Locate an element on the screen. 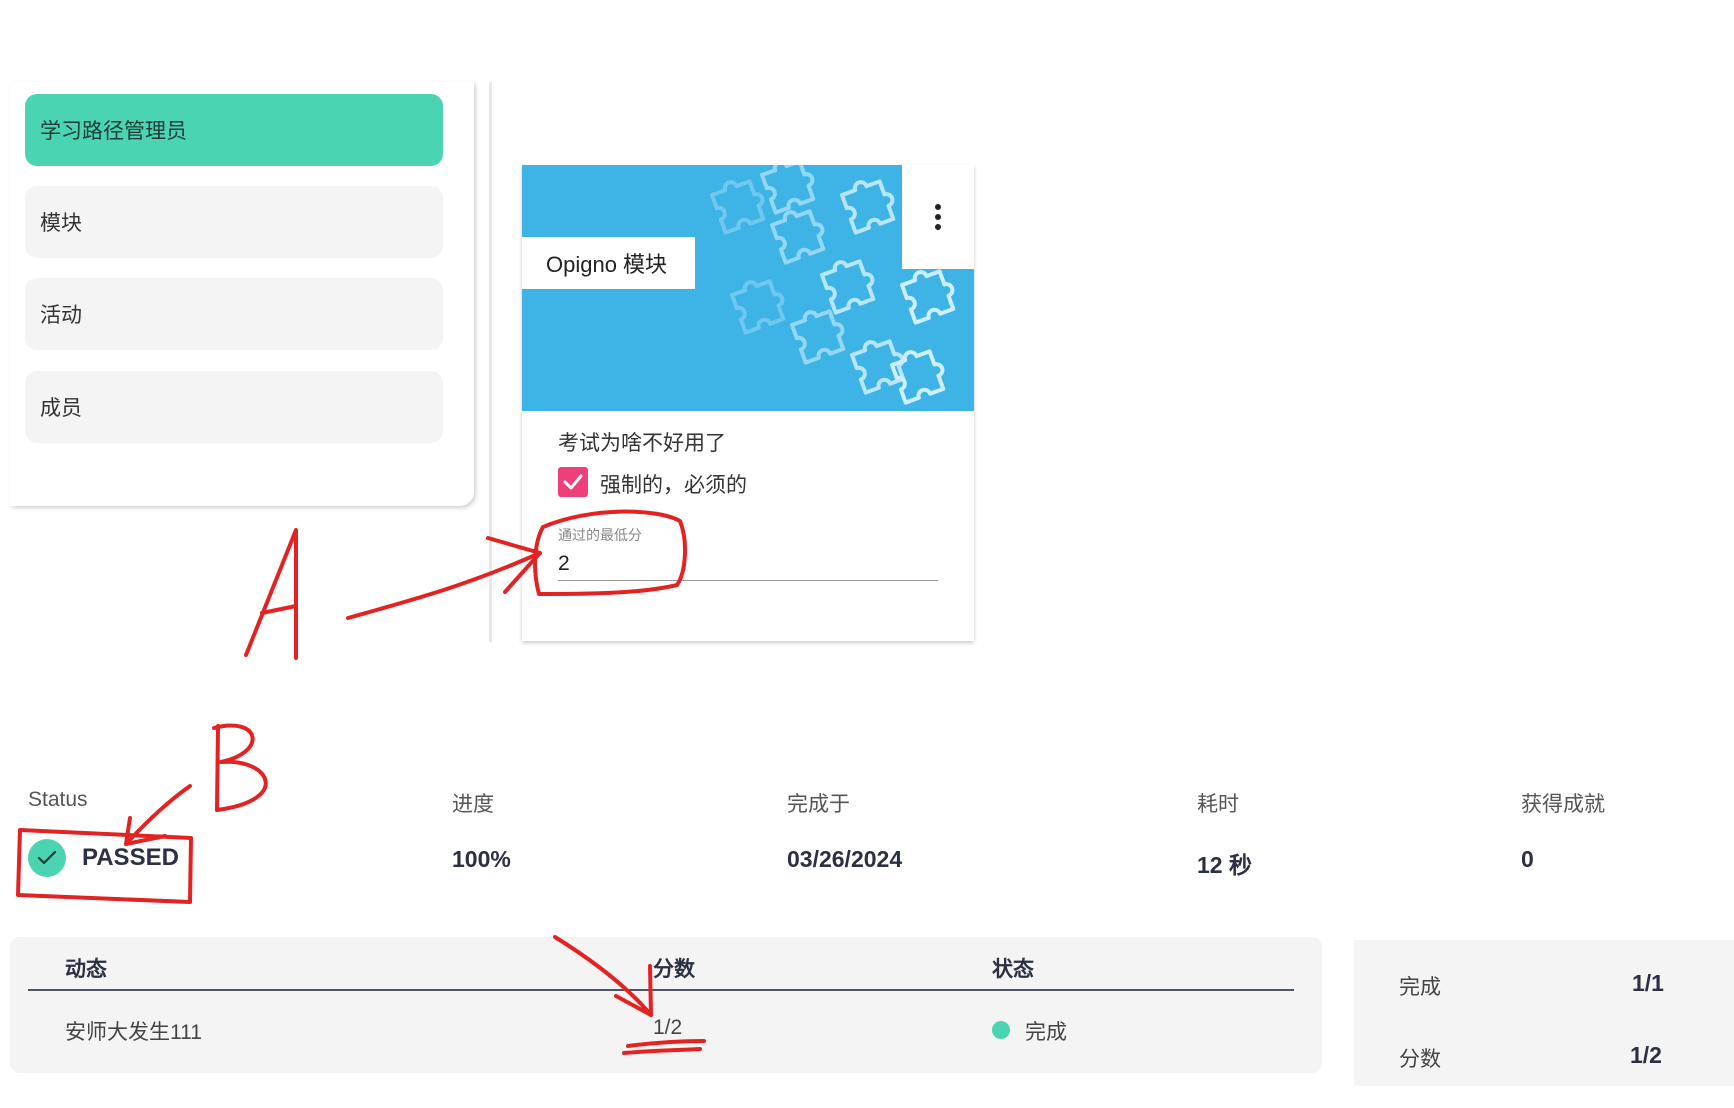 This screenshot has height=1108, width=1734. sidebar-item-learning-path-manager: 学习路径管理员 is located at coordinates (234, 130).